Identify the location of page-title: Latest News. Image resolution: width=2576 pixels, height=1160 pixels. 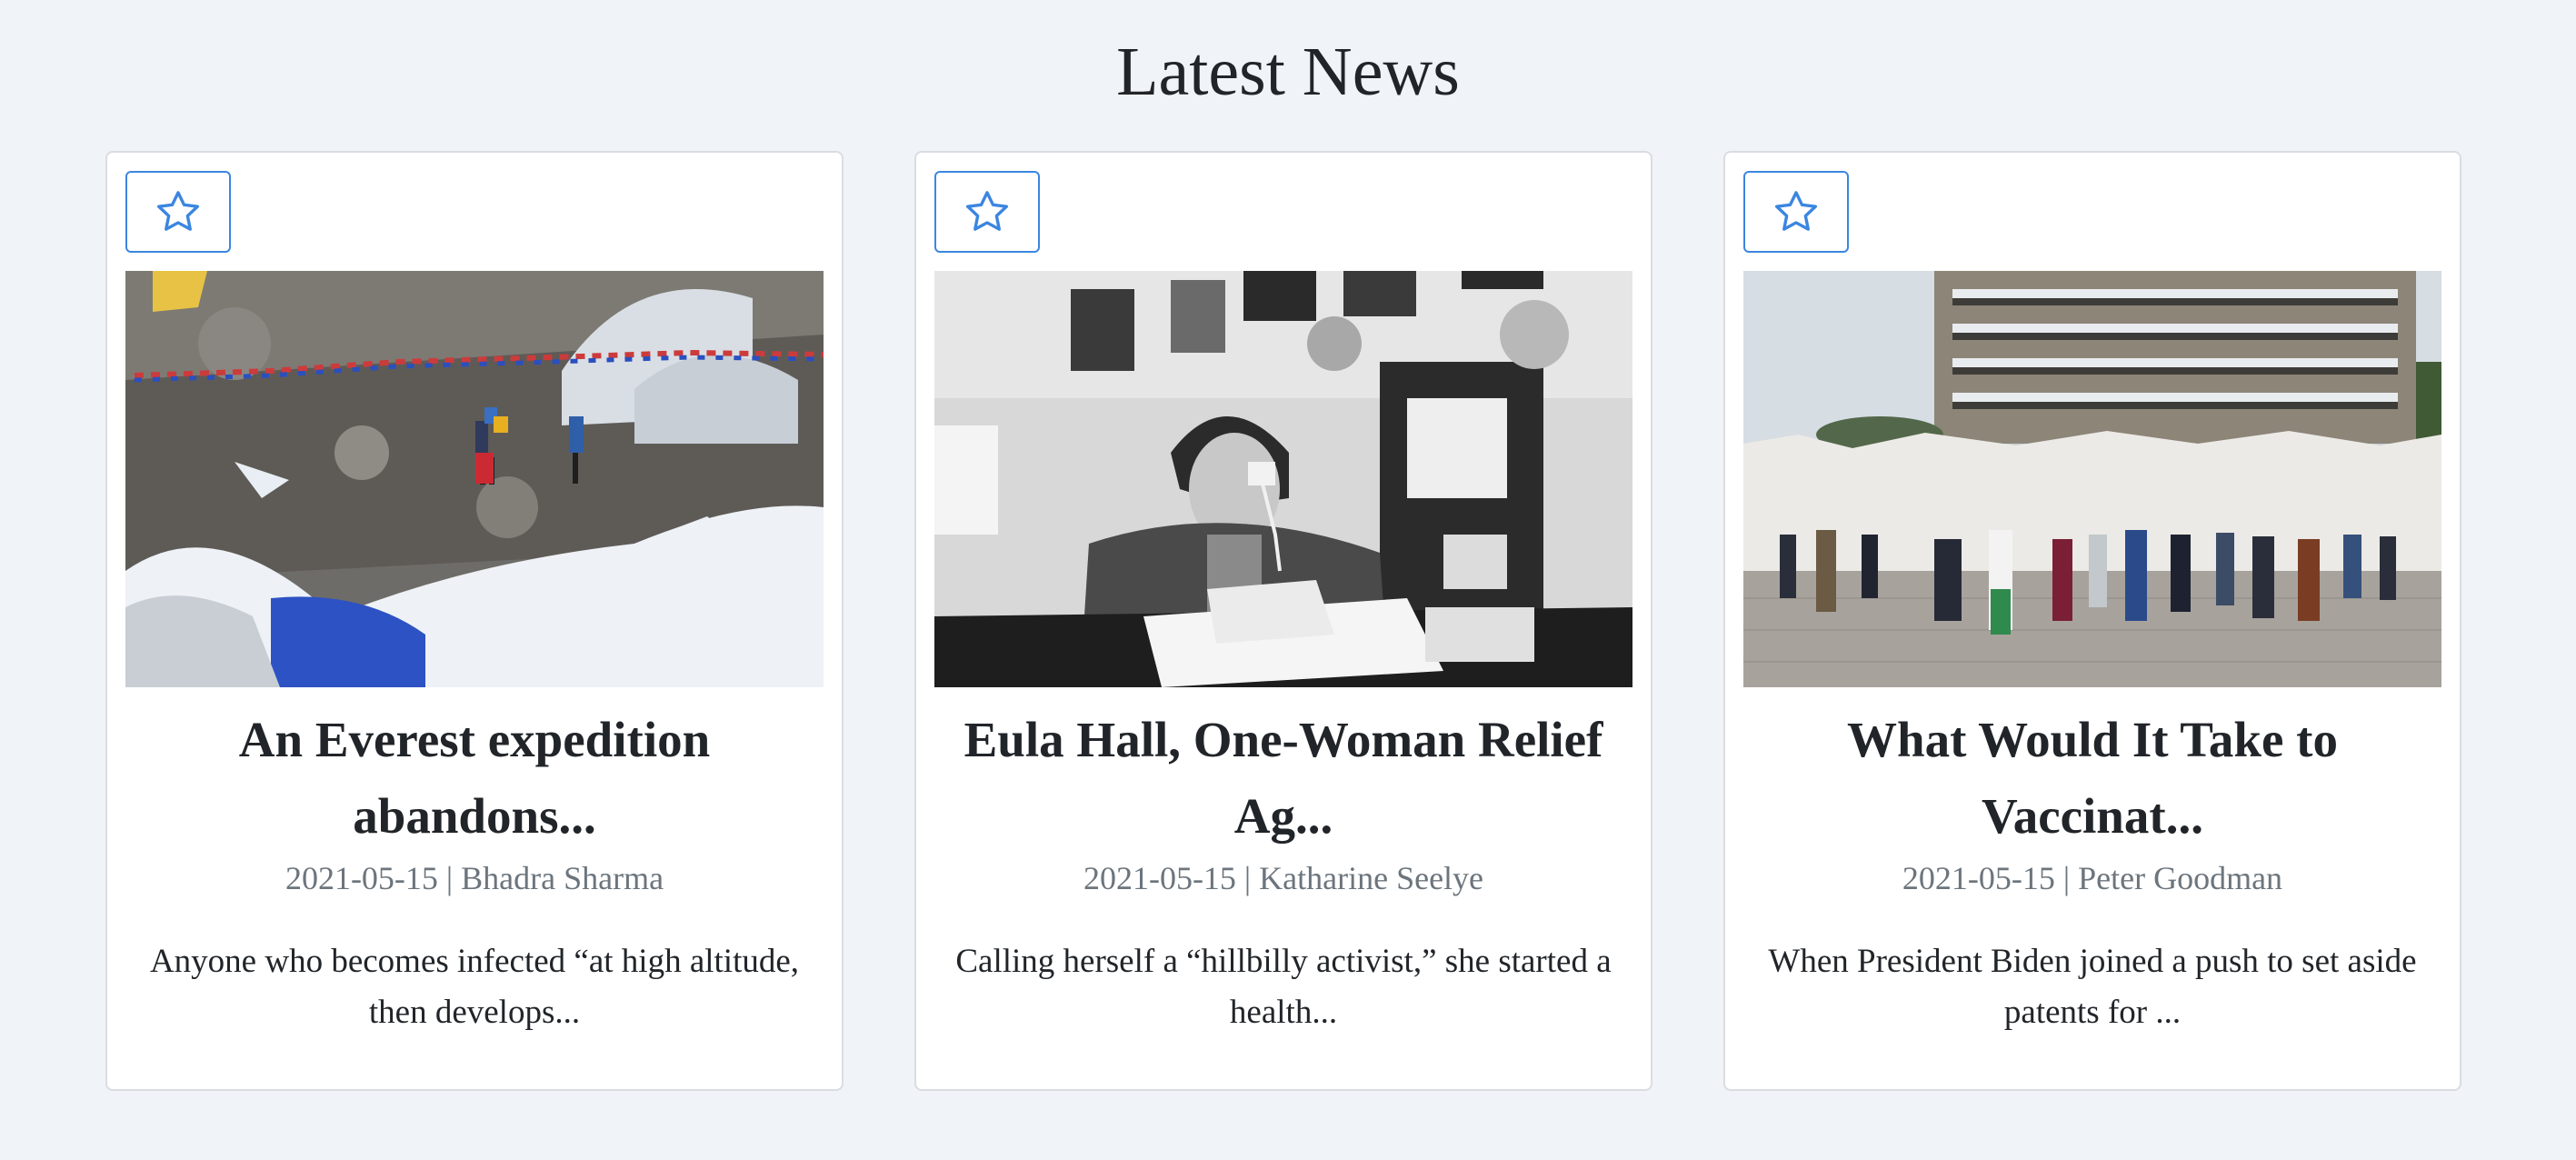
(1288, 72).